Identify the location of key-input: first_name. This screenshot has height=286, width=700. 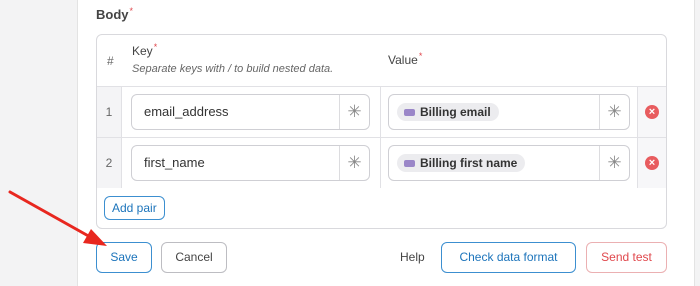
(235, 163).